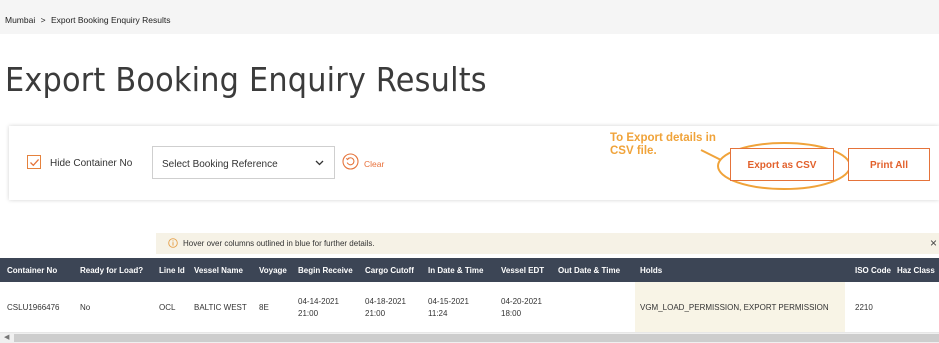 The image size is (939, 343). I want to click on header-vessel-edt: Vessel EDT, so click(522, 270).